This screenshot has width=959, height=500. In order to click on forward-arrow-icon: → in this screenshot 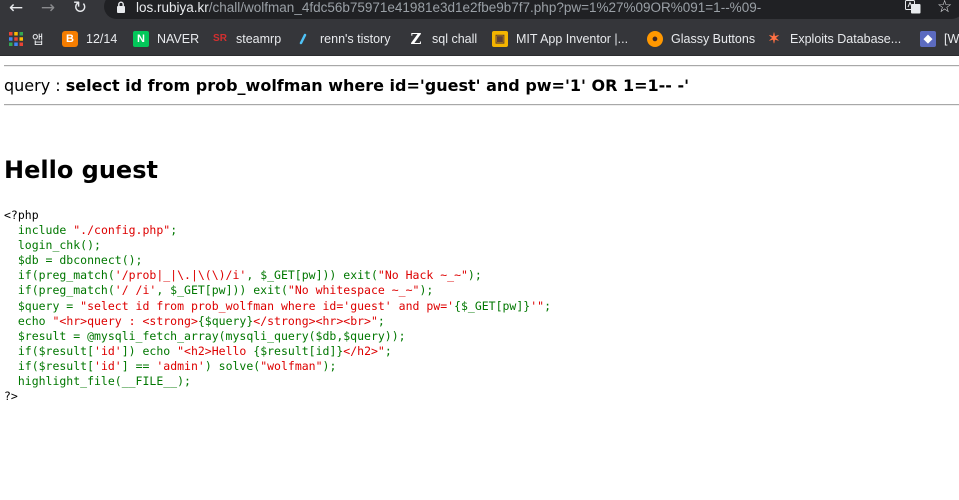, I will do `click(48, 9)`.